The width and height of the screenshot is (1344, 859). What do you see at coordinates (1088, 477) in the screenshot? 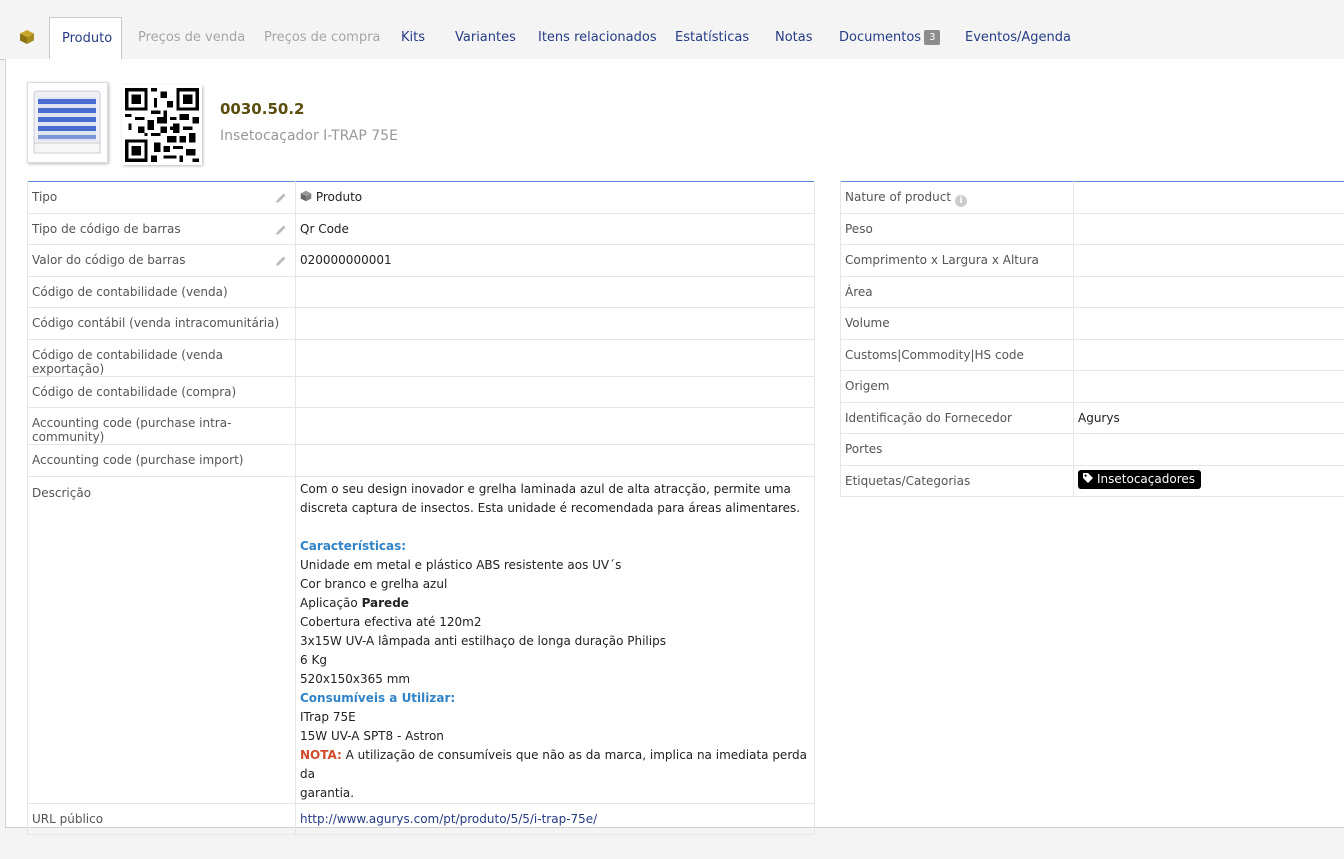
I see `tag-icon` at bounding box center [1088, 477].